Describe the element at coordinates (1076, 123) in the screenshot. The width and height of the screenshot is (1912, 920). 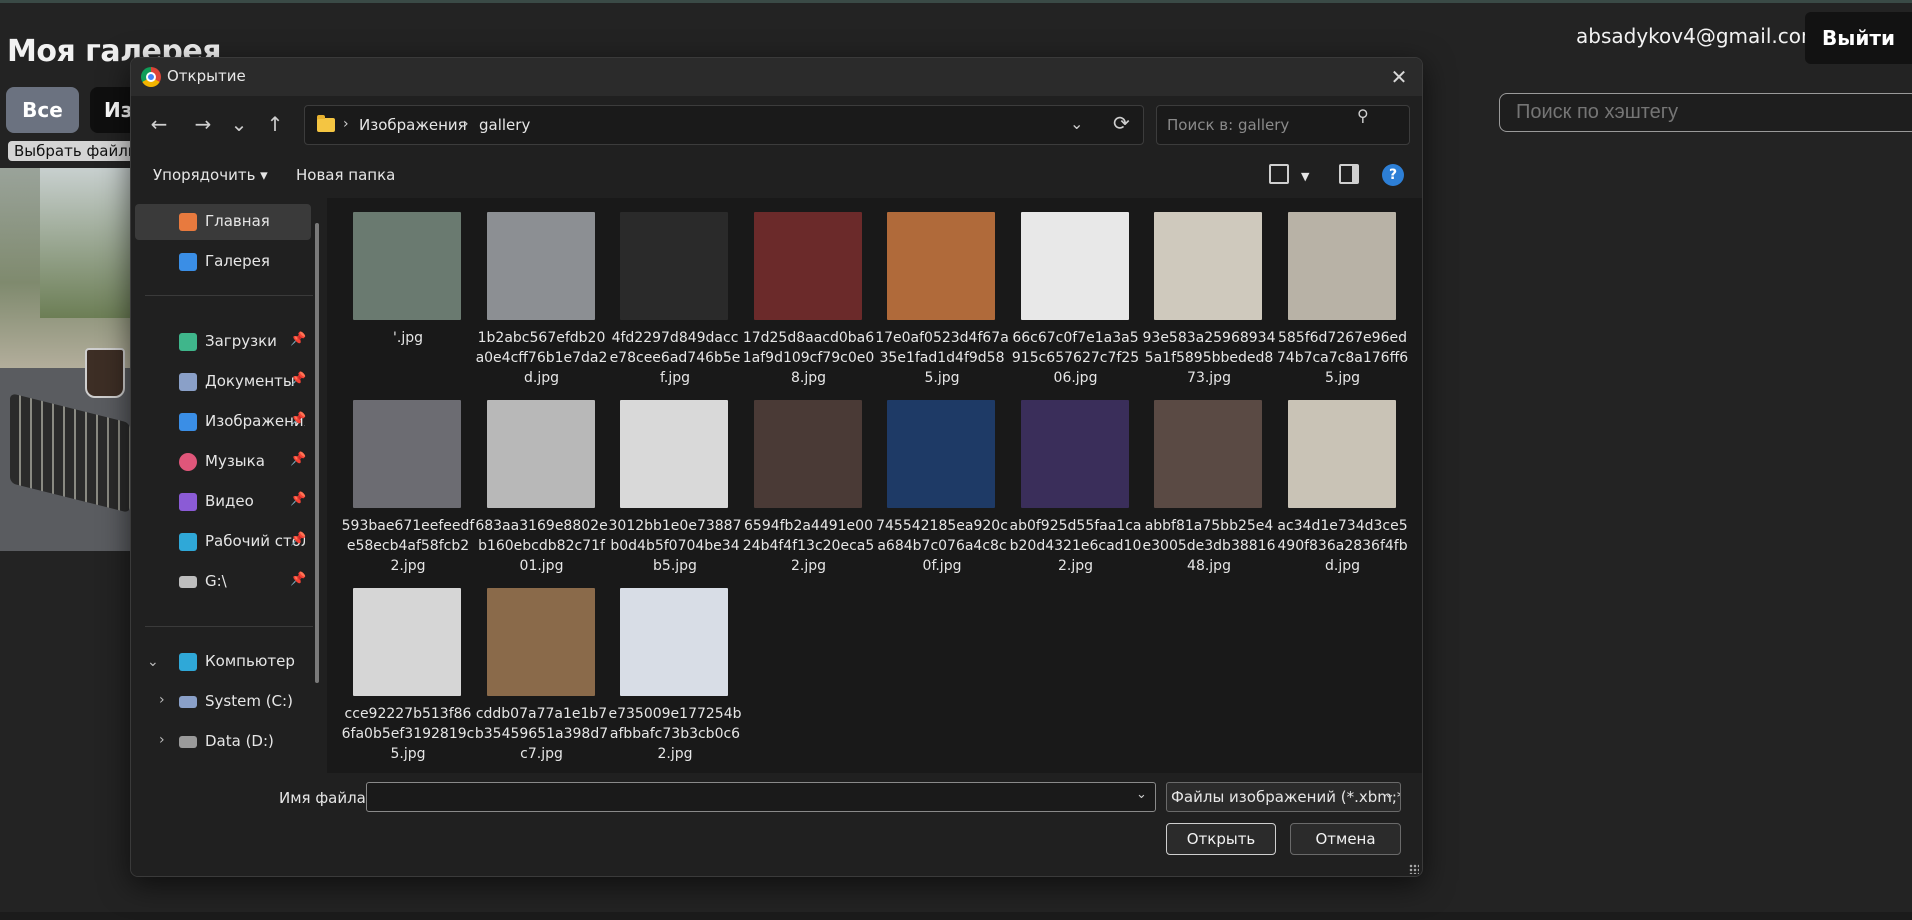
I see `address-dropdown-chevron-icon: ⌄` at that location.